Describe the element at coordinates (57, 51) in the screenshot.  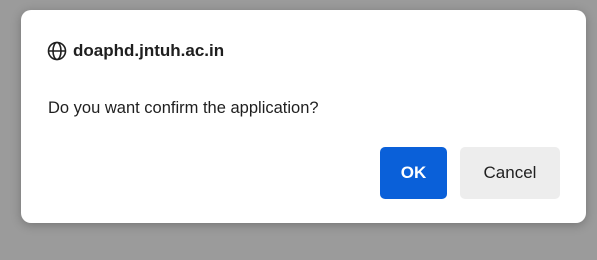
I see `globe-icon` at that location.